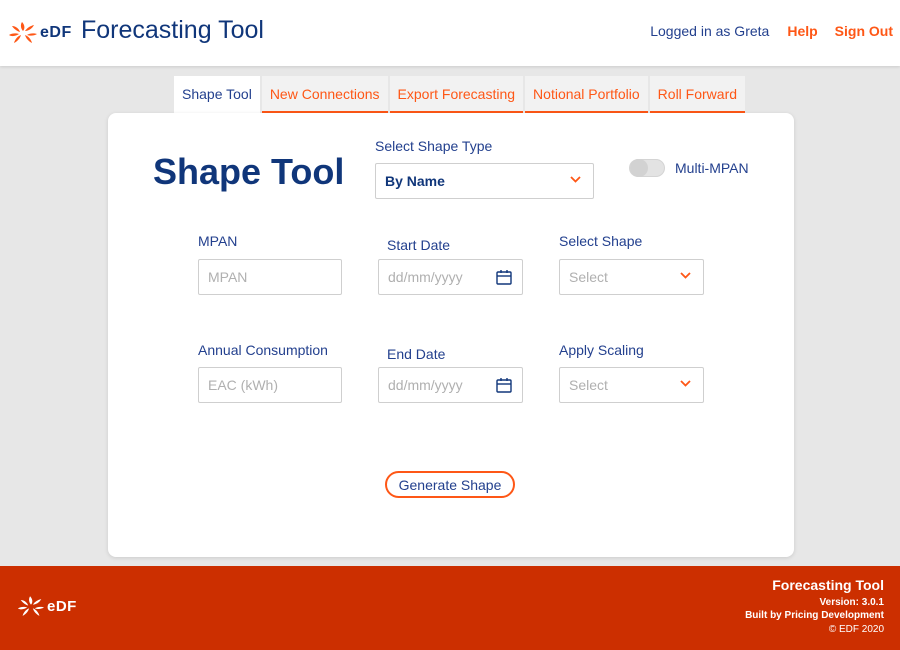 This screenshot has height=650, width=900. Describe the element at coordinates (450, 484) in the screenshot. I see `generate-shape-button: Generate Shape` at that location.